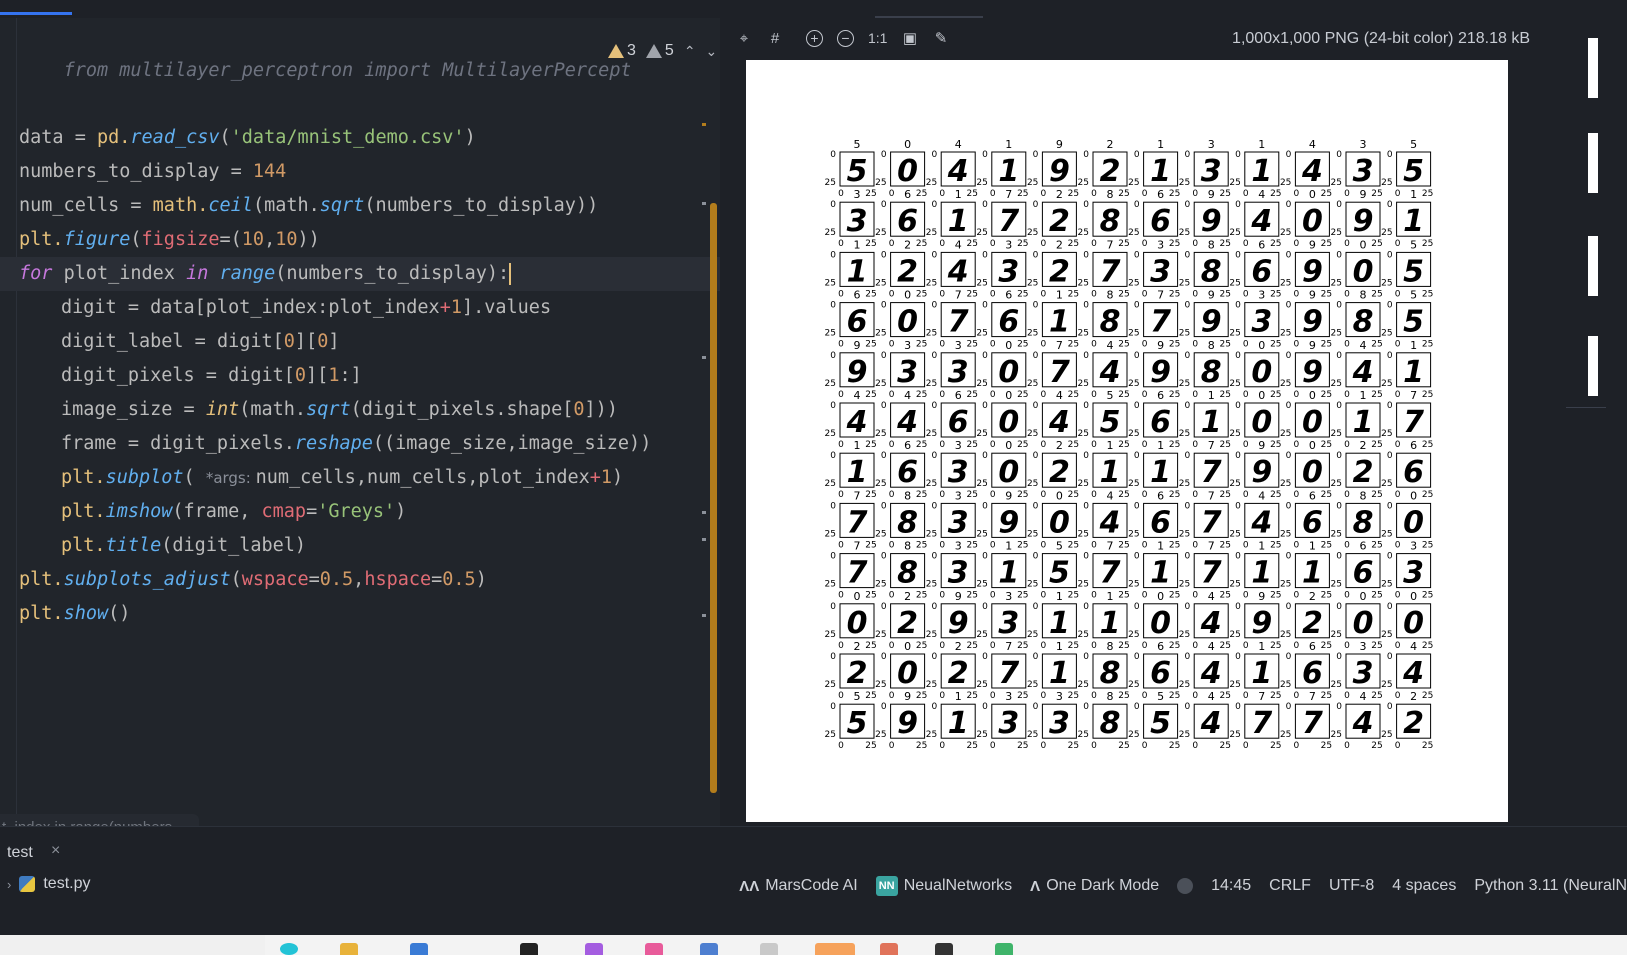 The width and height of the screenshot is (1627, 955). Describe the element at coordinates (958, 522) in the screenshot. I see `digit-image: 3` at that location.